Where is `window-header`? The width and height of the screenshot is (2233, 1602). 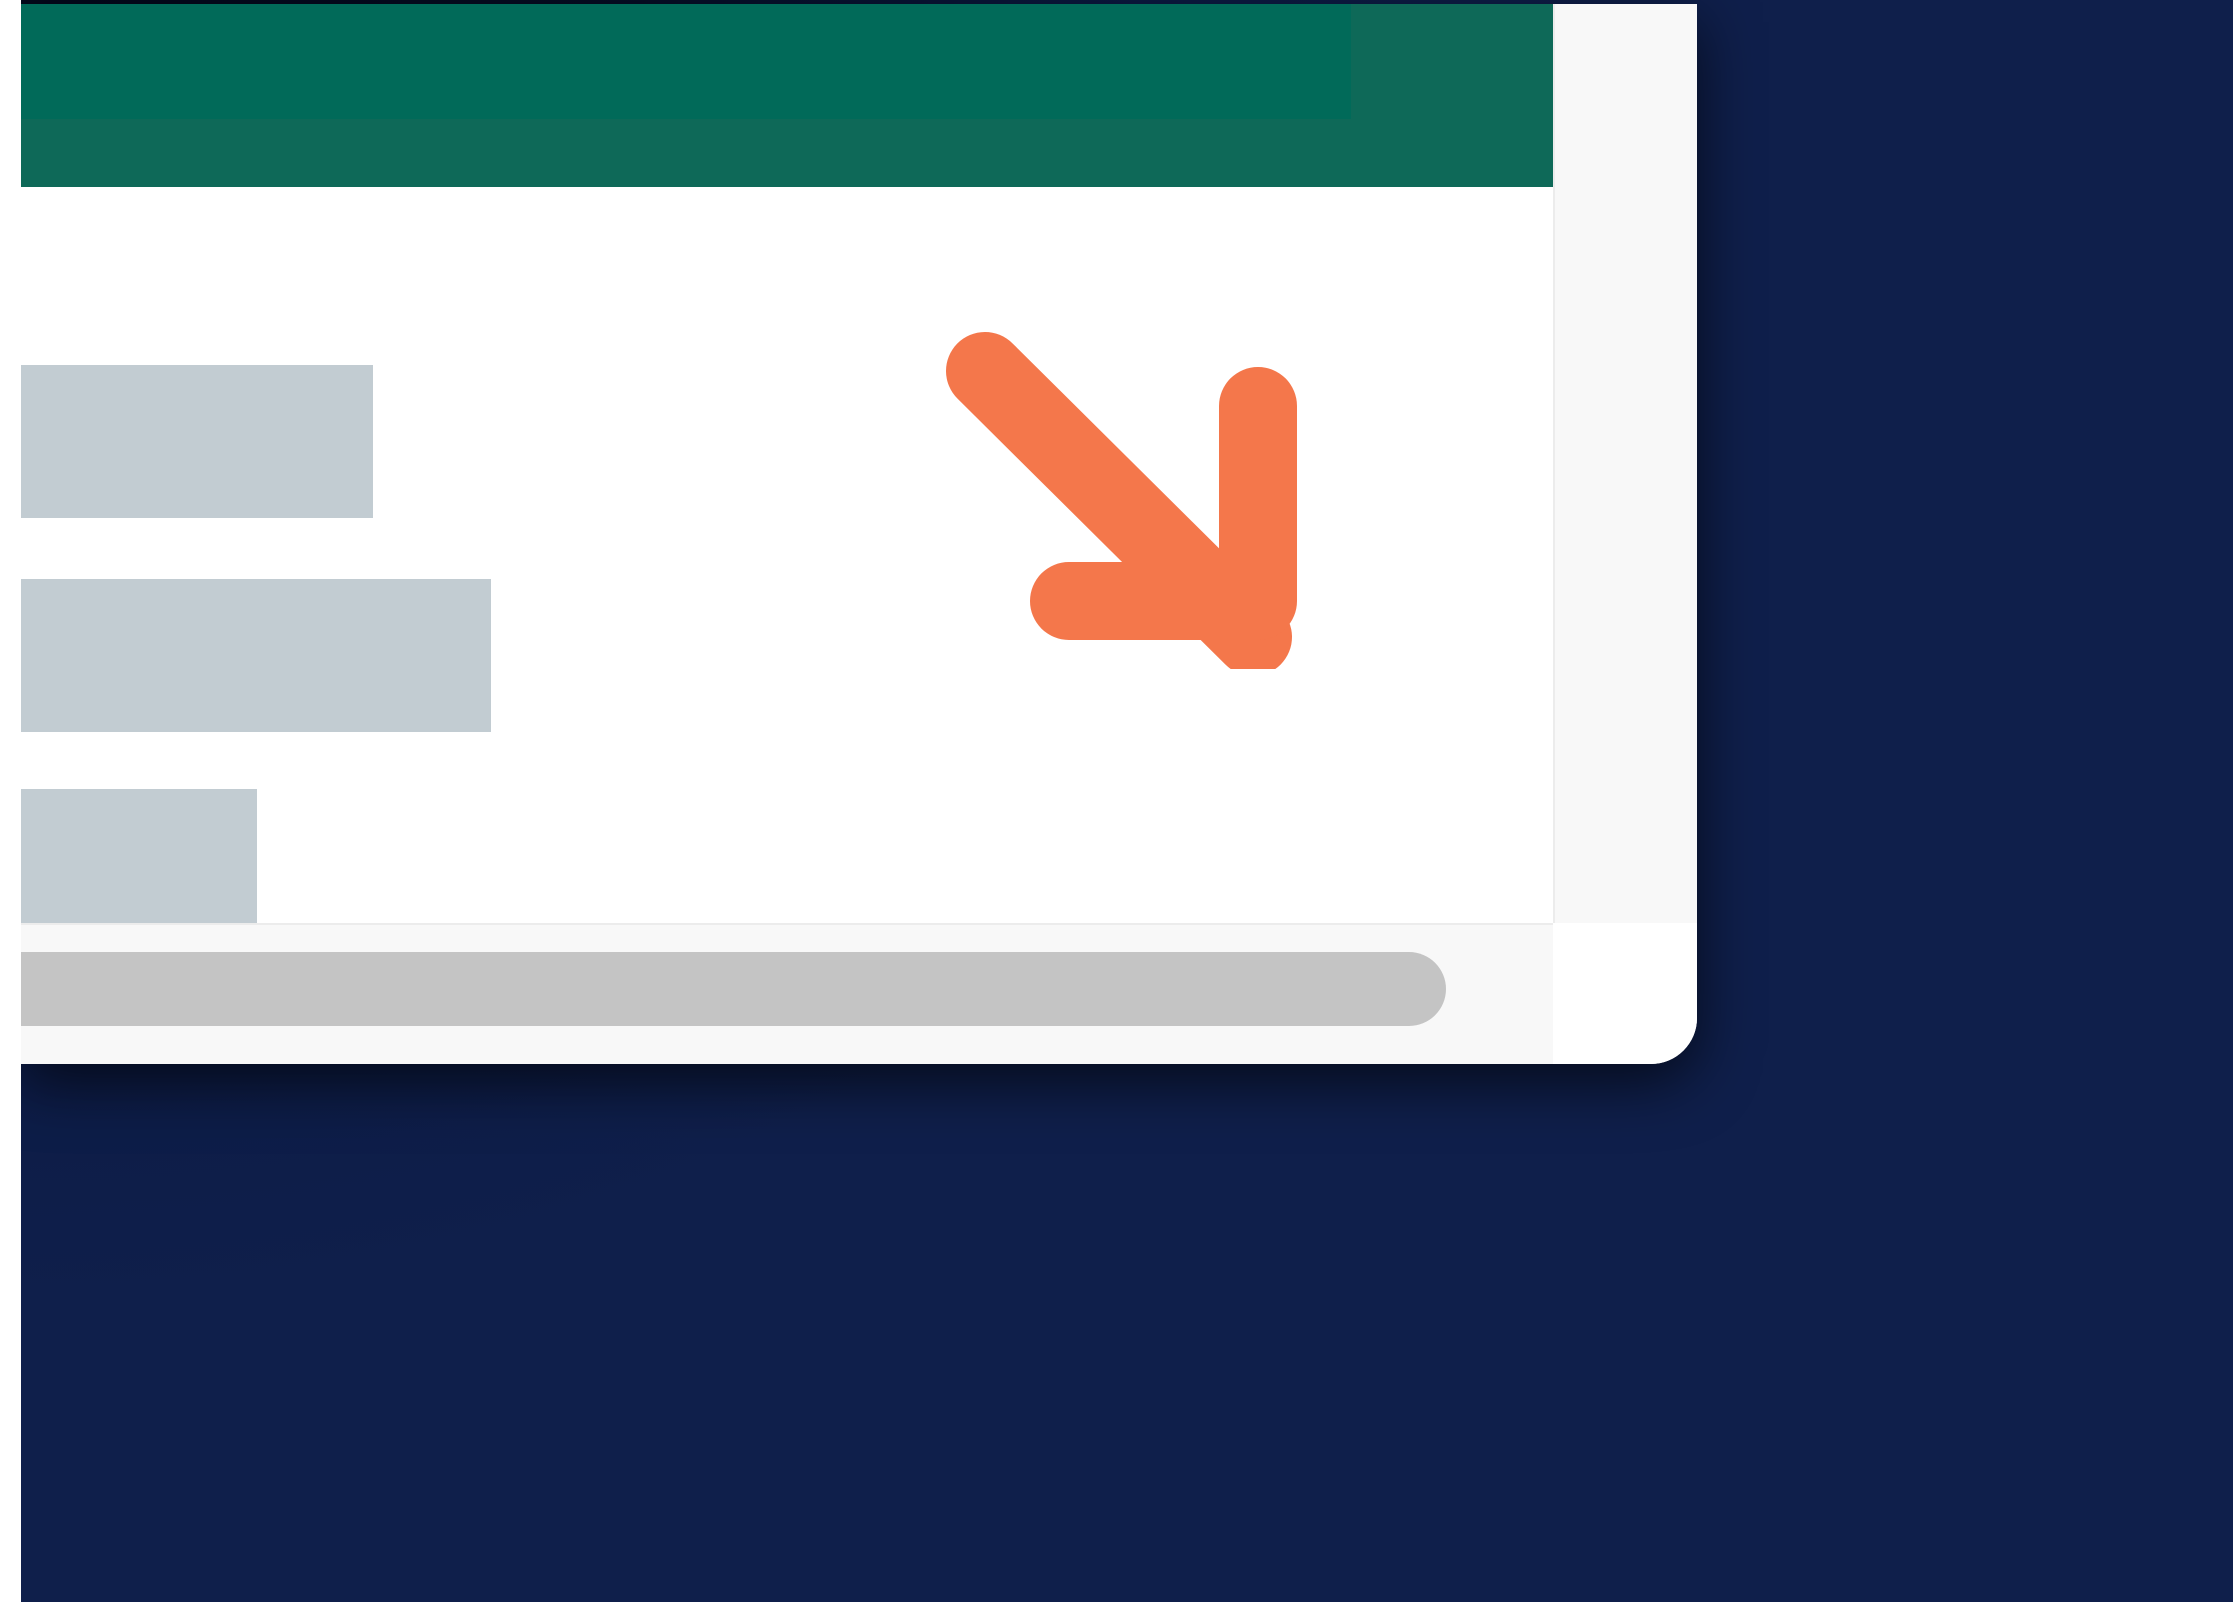 window-header is located at coordinates (787, 95).